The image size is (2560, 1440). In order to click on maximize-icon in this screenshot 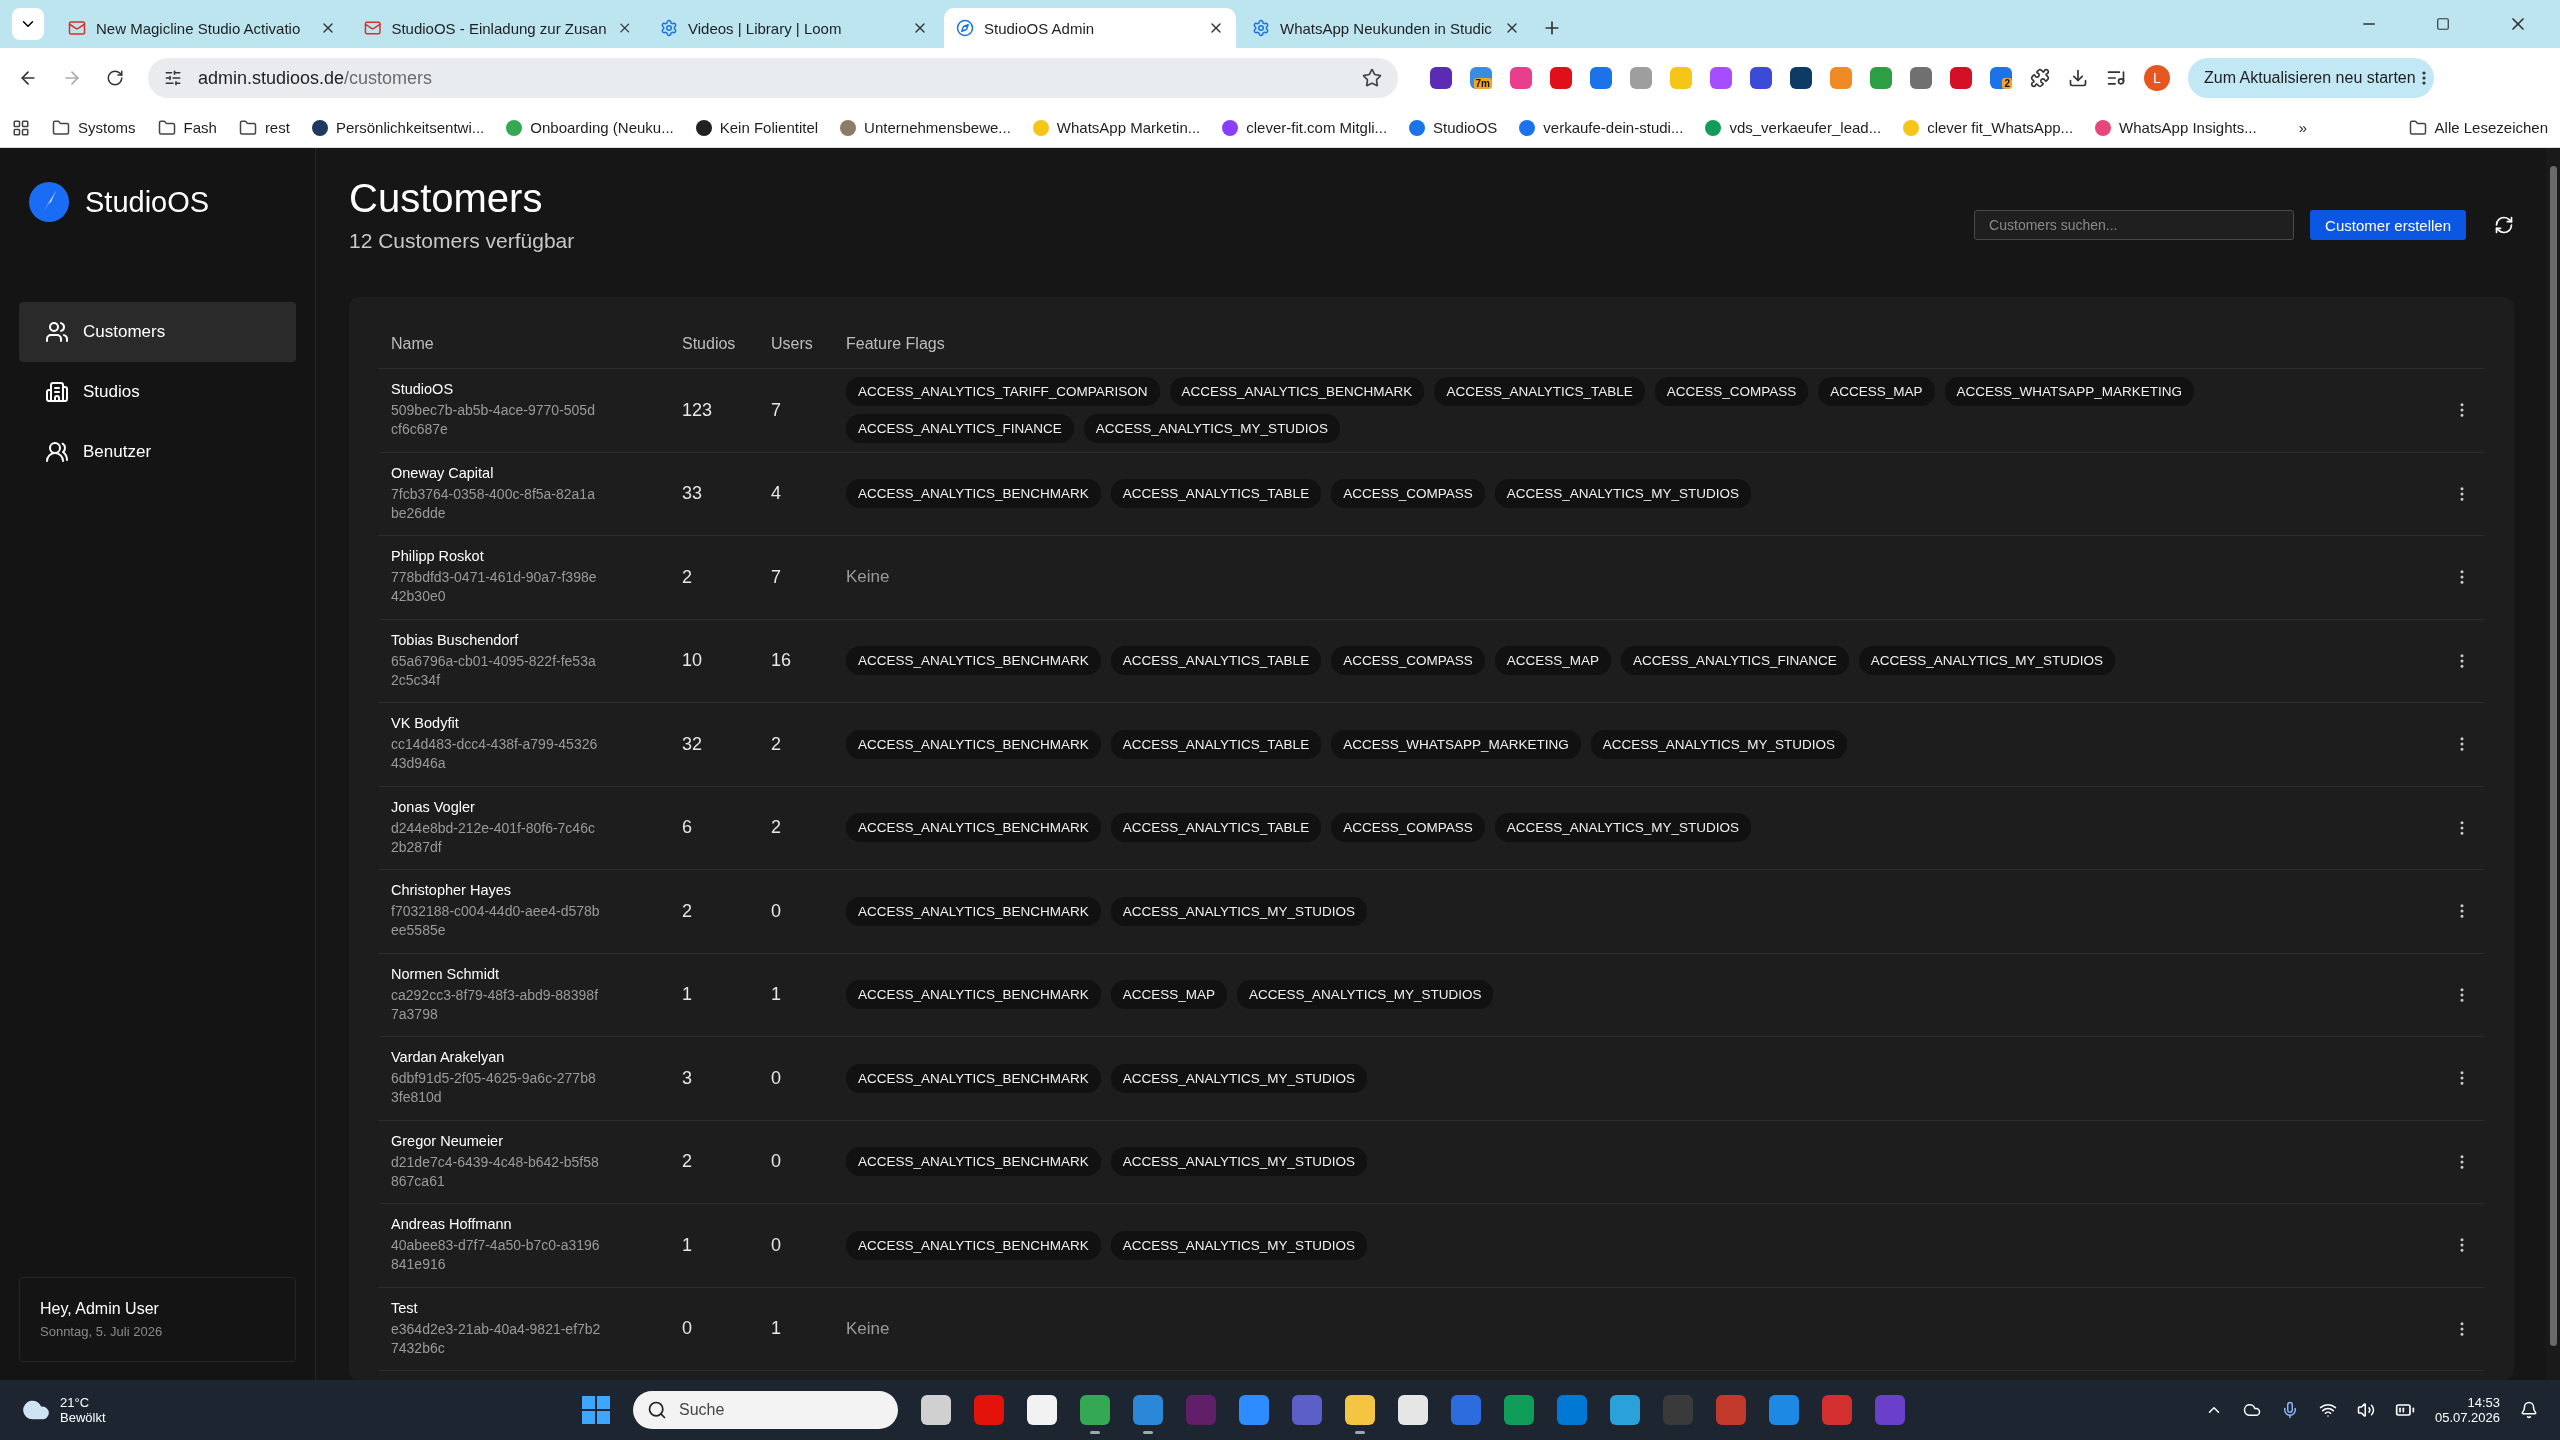, I will do `click(2443, 24)`.